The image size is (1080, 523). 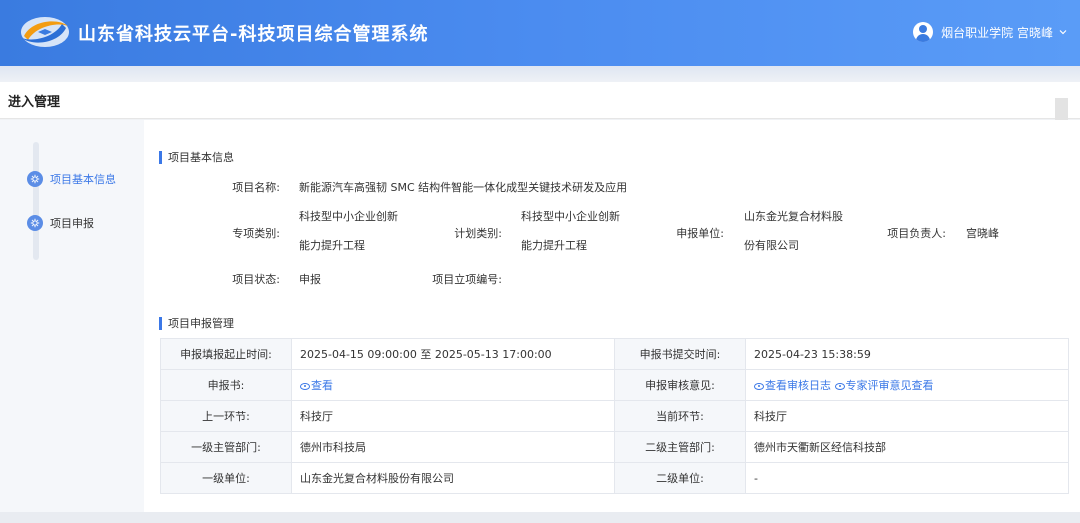 What do you see at coordinates (680, 385) in the screenshot?
I see `table-key: 申报审核意见:` at bounding box center [680, 385].